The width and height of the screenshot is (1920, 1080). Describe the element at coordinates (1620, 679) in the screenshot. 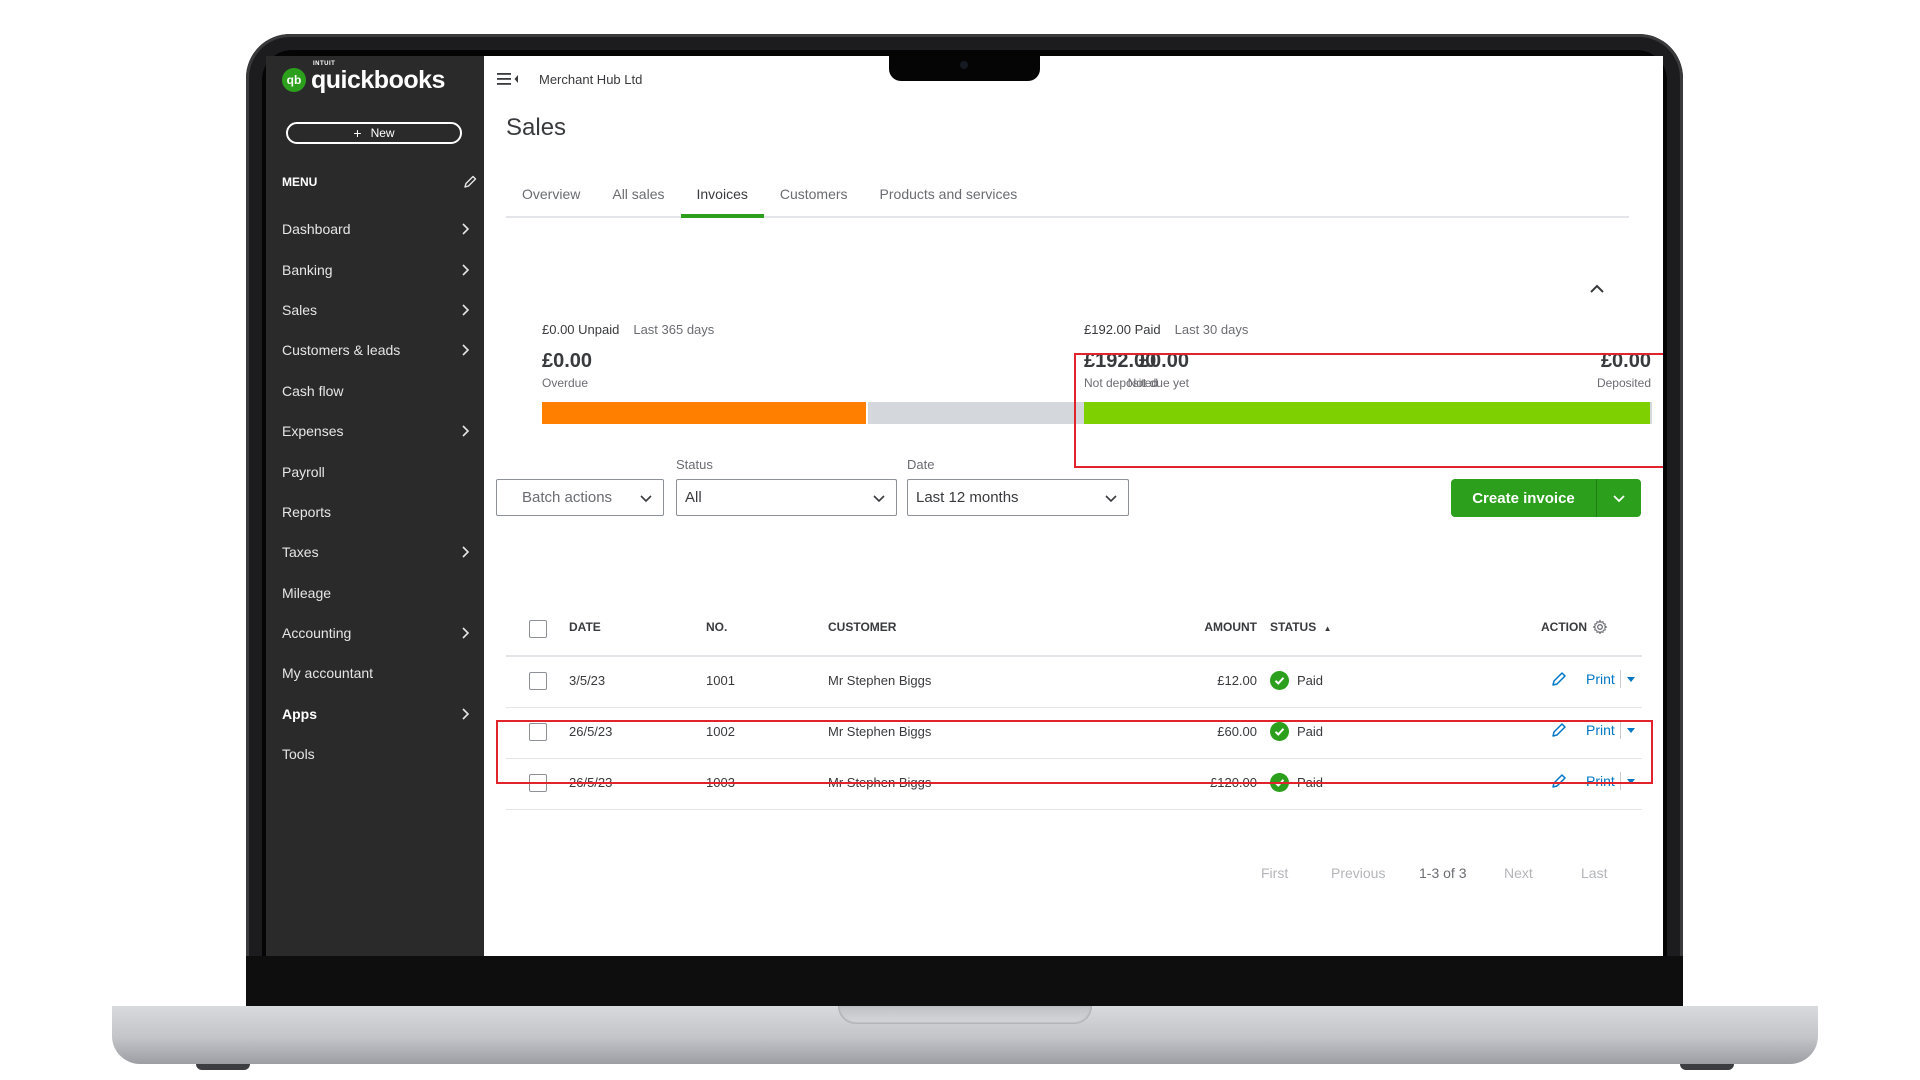

I see `action-separator` at that location.